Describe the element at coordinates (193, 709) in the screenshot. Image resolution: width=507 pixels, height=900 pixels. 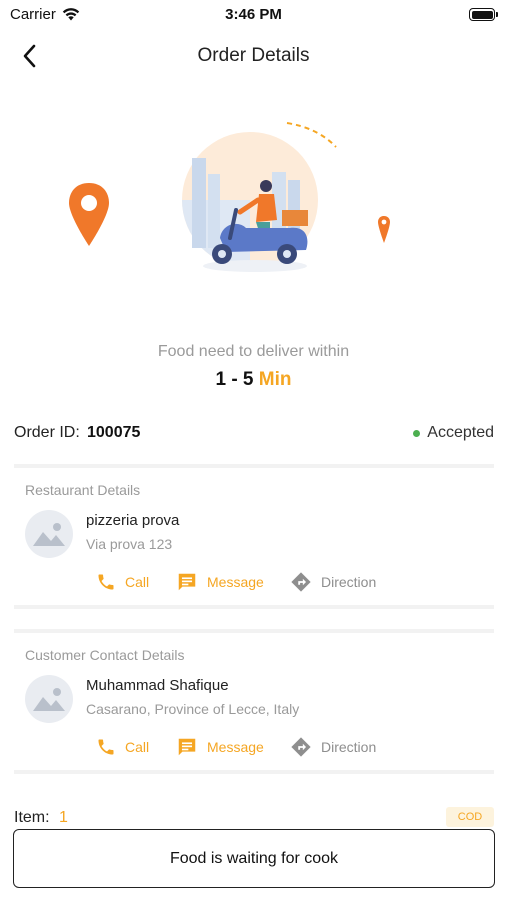
I see `customer-address: Casarano, Province of Lecce, Italy` at that location.